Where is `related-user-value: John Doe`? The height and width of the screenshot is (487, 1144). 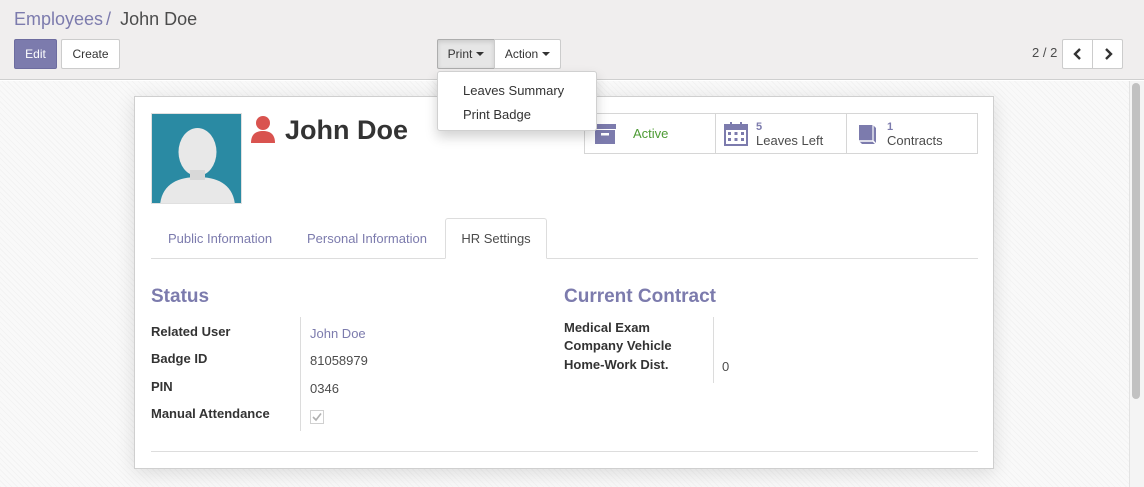
related-user-value: John Doe is located at coordinates (338, 333).